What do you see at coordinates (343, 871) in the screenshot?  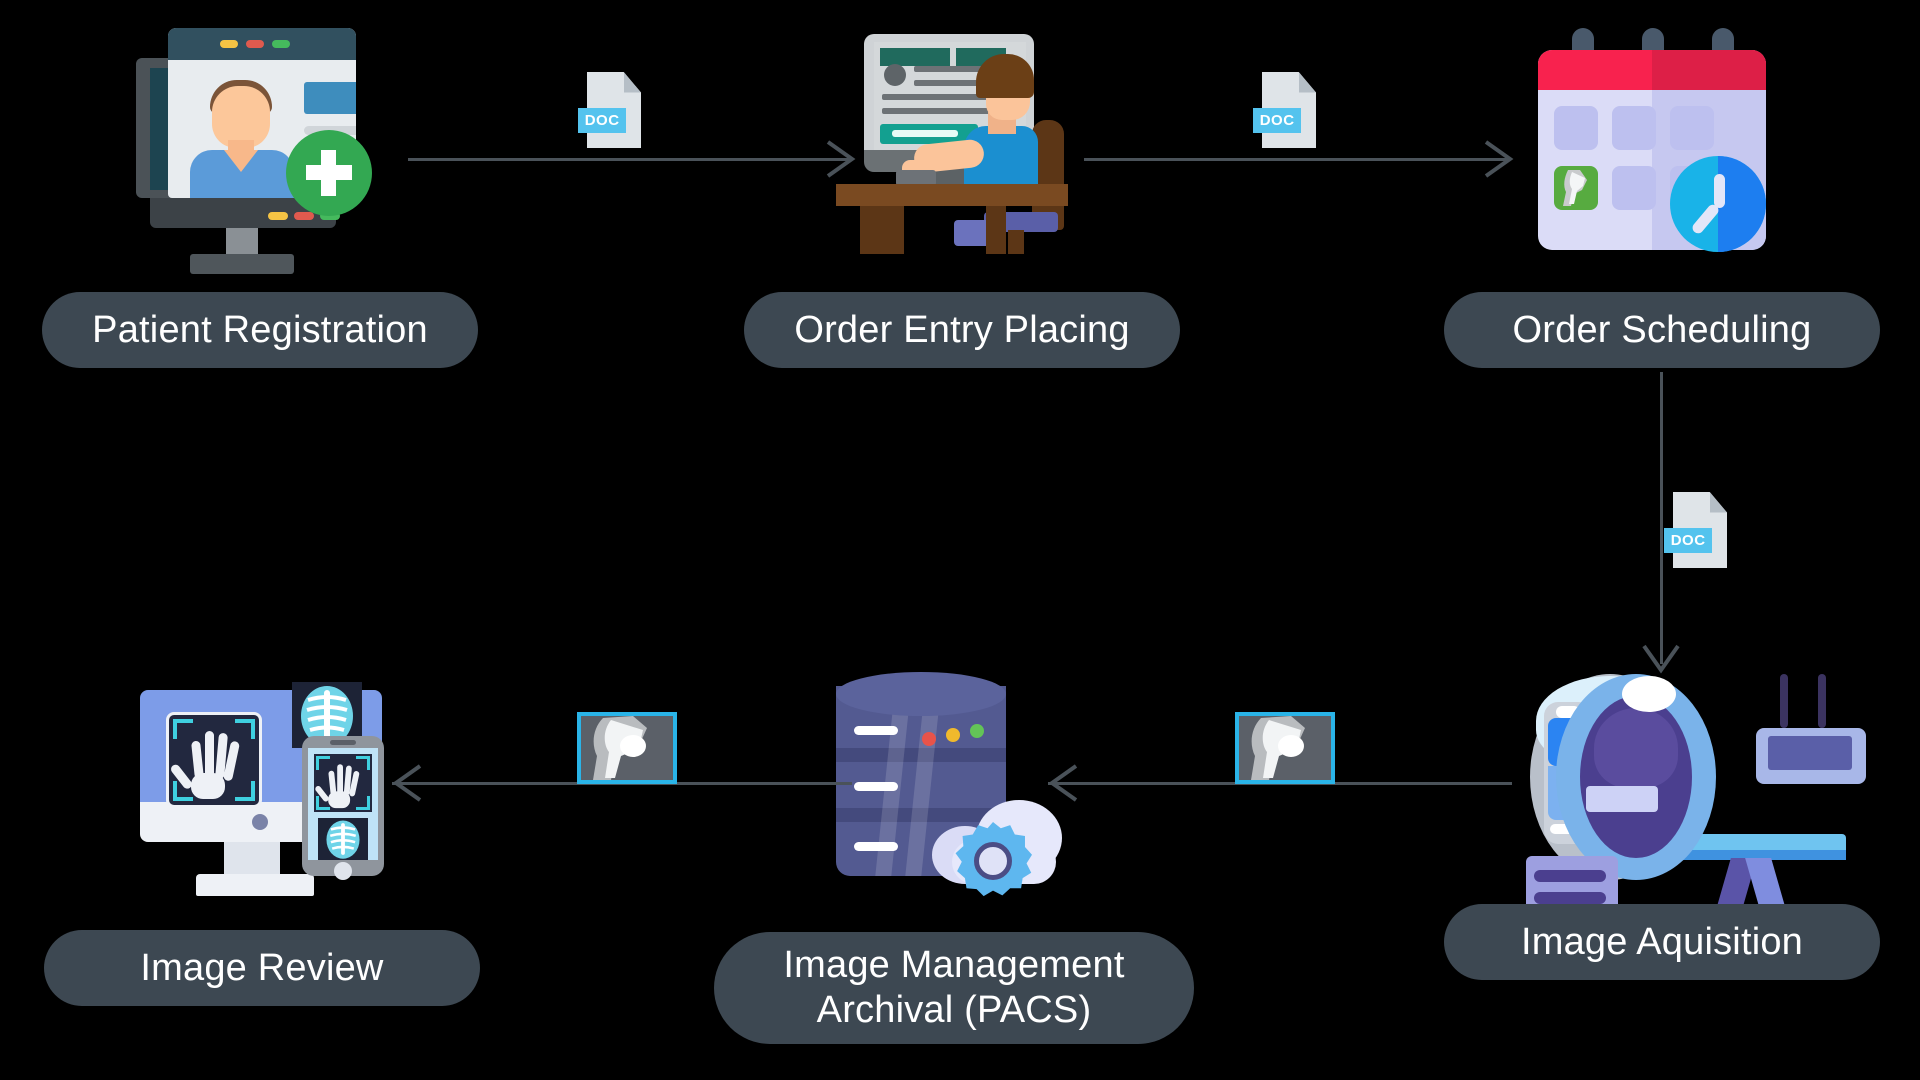 I see `mobile-home-button` at bounding box center [343, 871].